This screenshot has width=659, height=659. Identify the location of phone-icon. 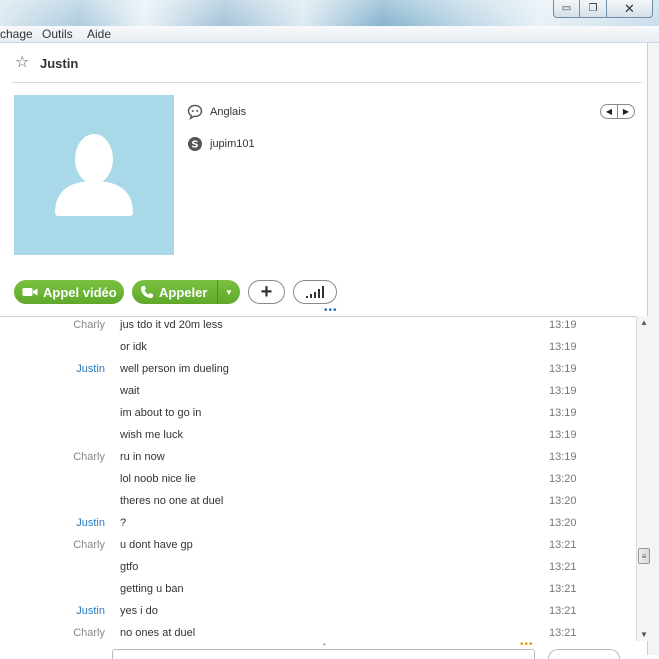
(147, 292).